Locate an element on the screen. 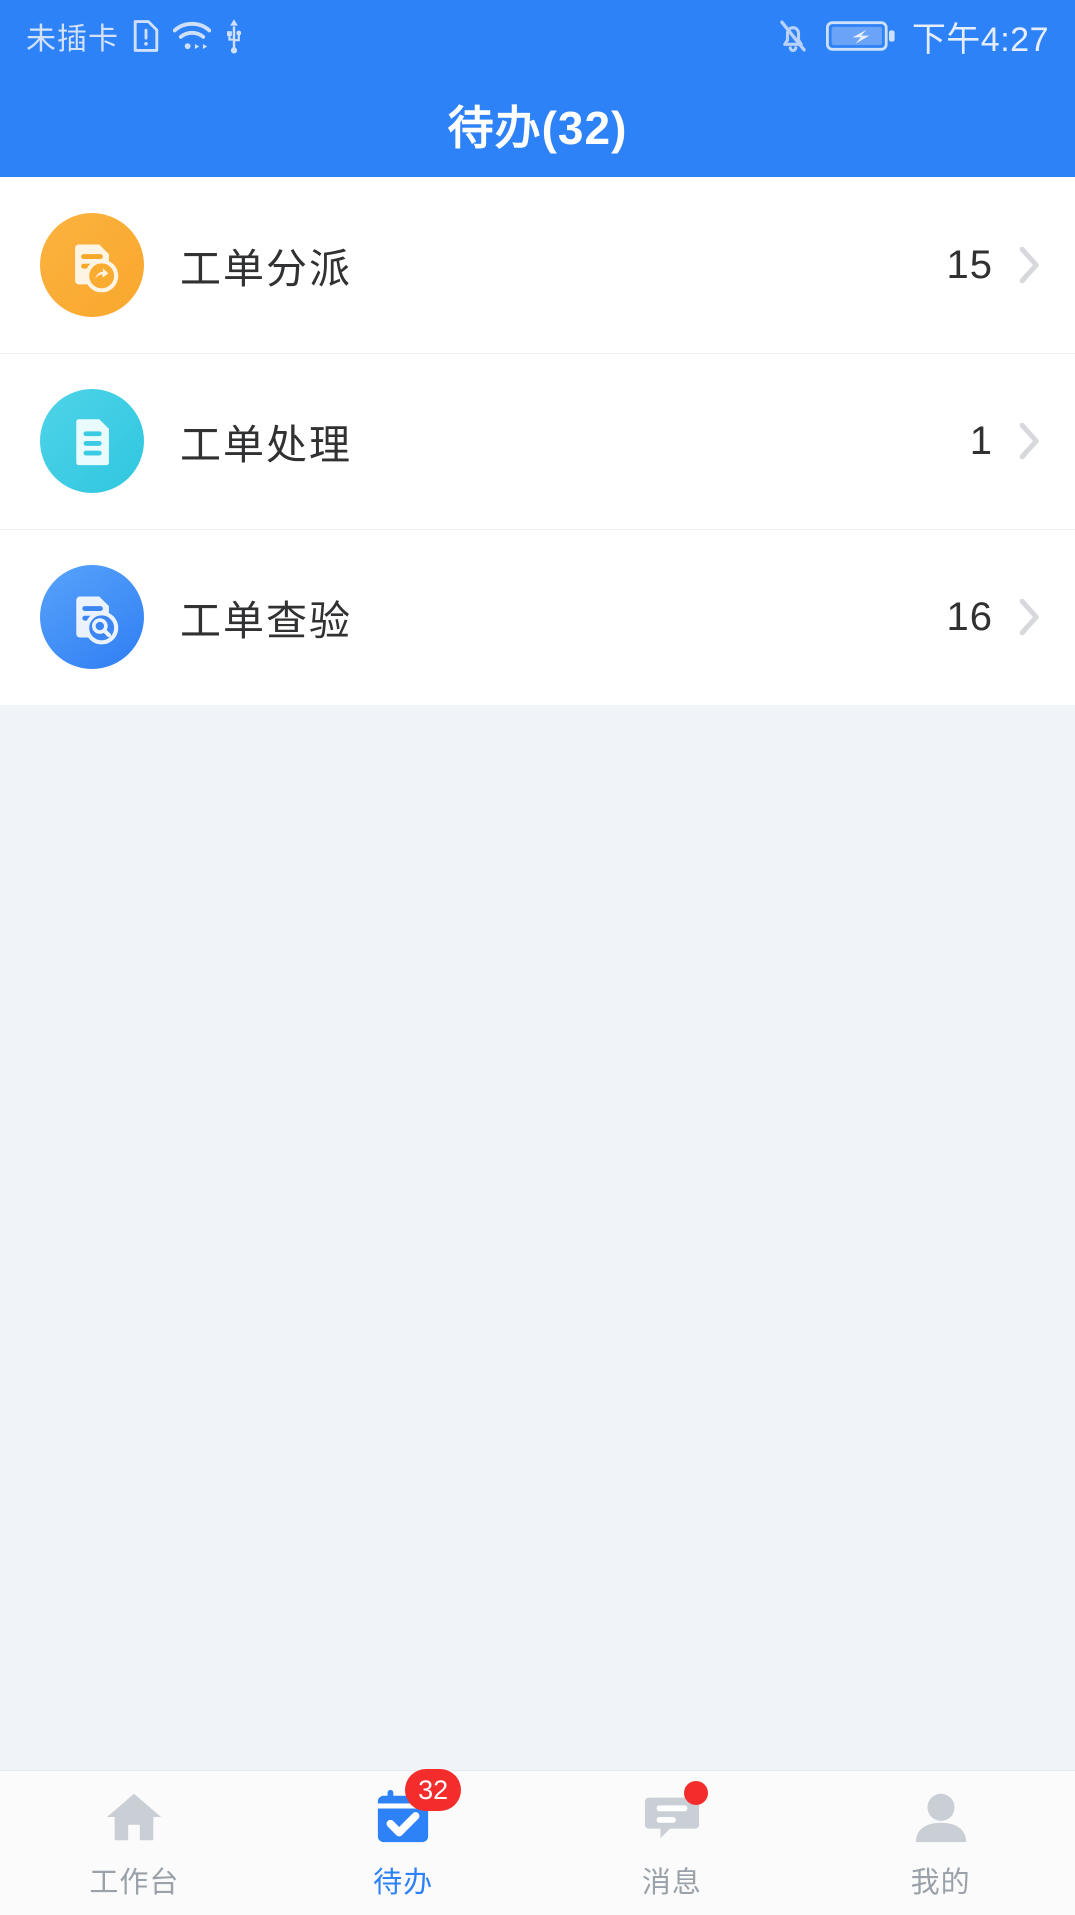 The height and width of the screenshot is (1915, 1075). tab-todo: 32 待办 is located at coordinates (403, 1842).